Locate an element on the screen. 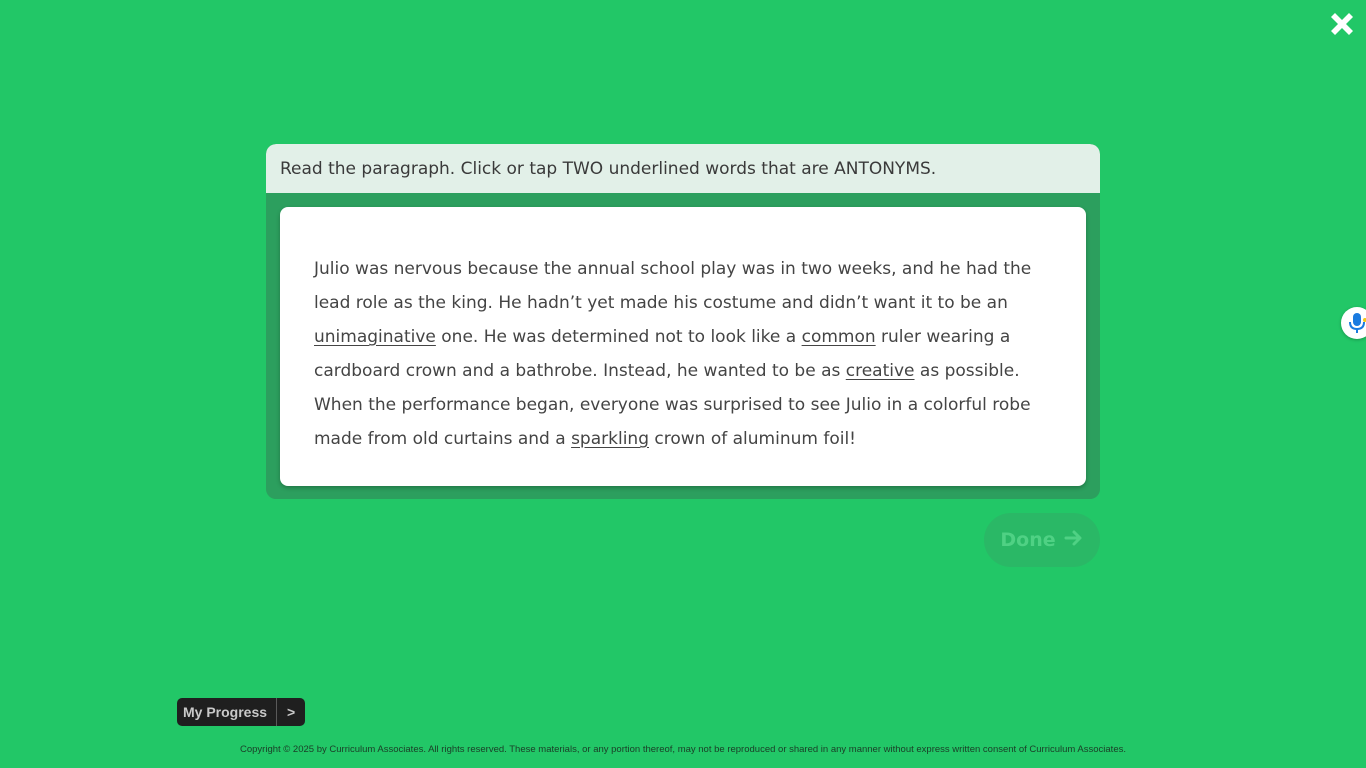 Image resolution: width=1366 pixels, height=768 pixels. word-choice-creative: creative is located at coordinates (880, 371).